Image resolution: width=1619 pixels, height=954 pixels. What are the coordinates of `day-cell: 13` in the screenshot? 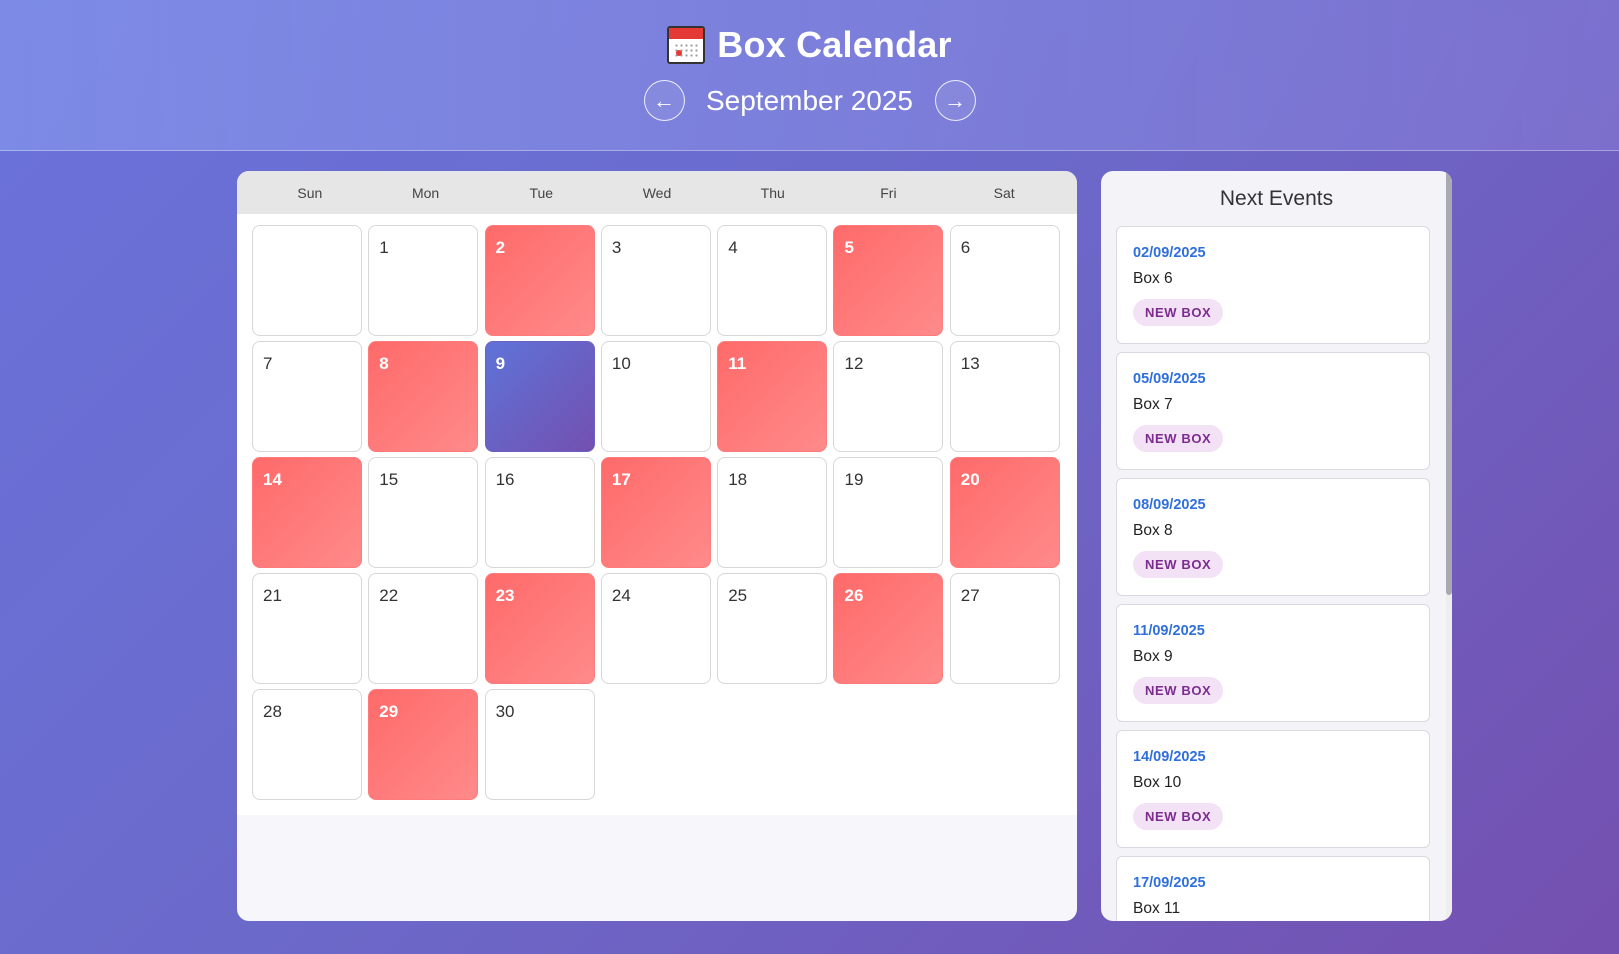 It's located at (1004, 396).